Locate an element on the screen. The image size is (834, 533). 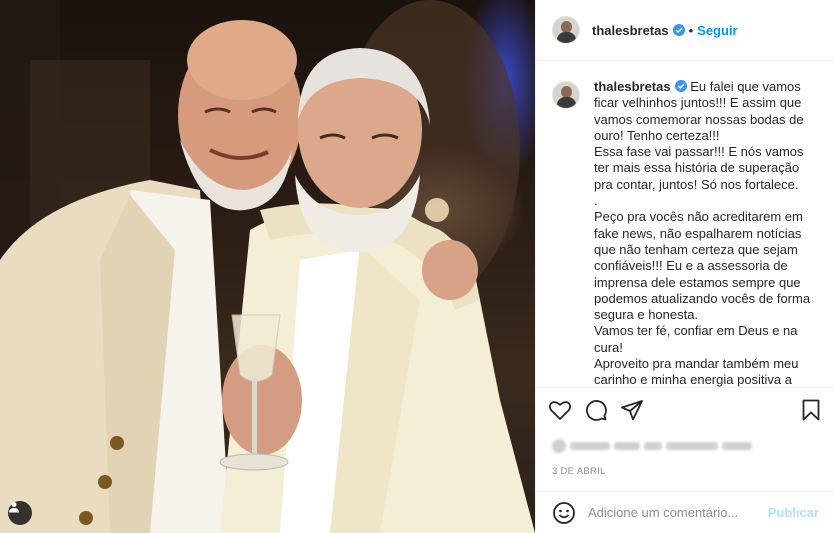
comment-icon is located at coordinates (596, 410).